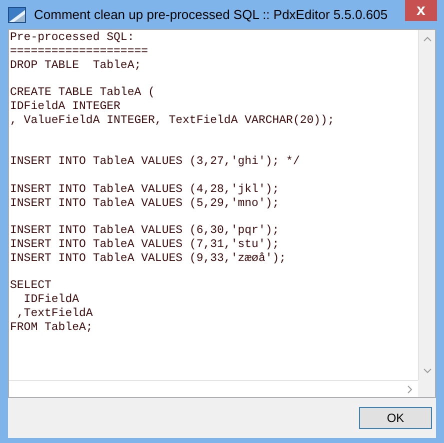  What do you see at coordinates (395, 418) in the screenshot?
I see `ok-button: OK` at bounding box center [395, 418].